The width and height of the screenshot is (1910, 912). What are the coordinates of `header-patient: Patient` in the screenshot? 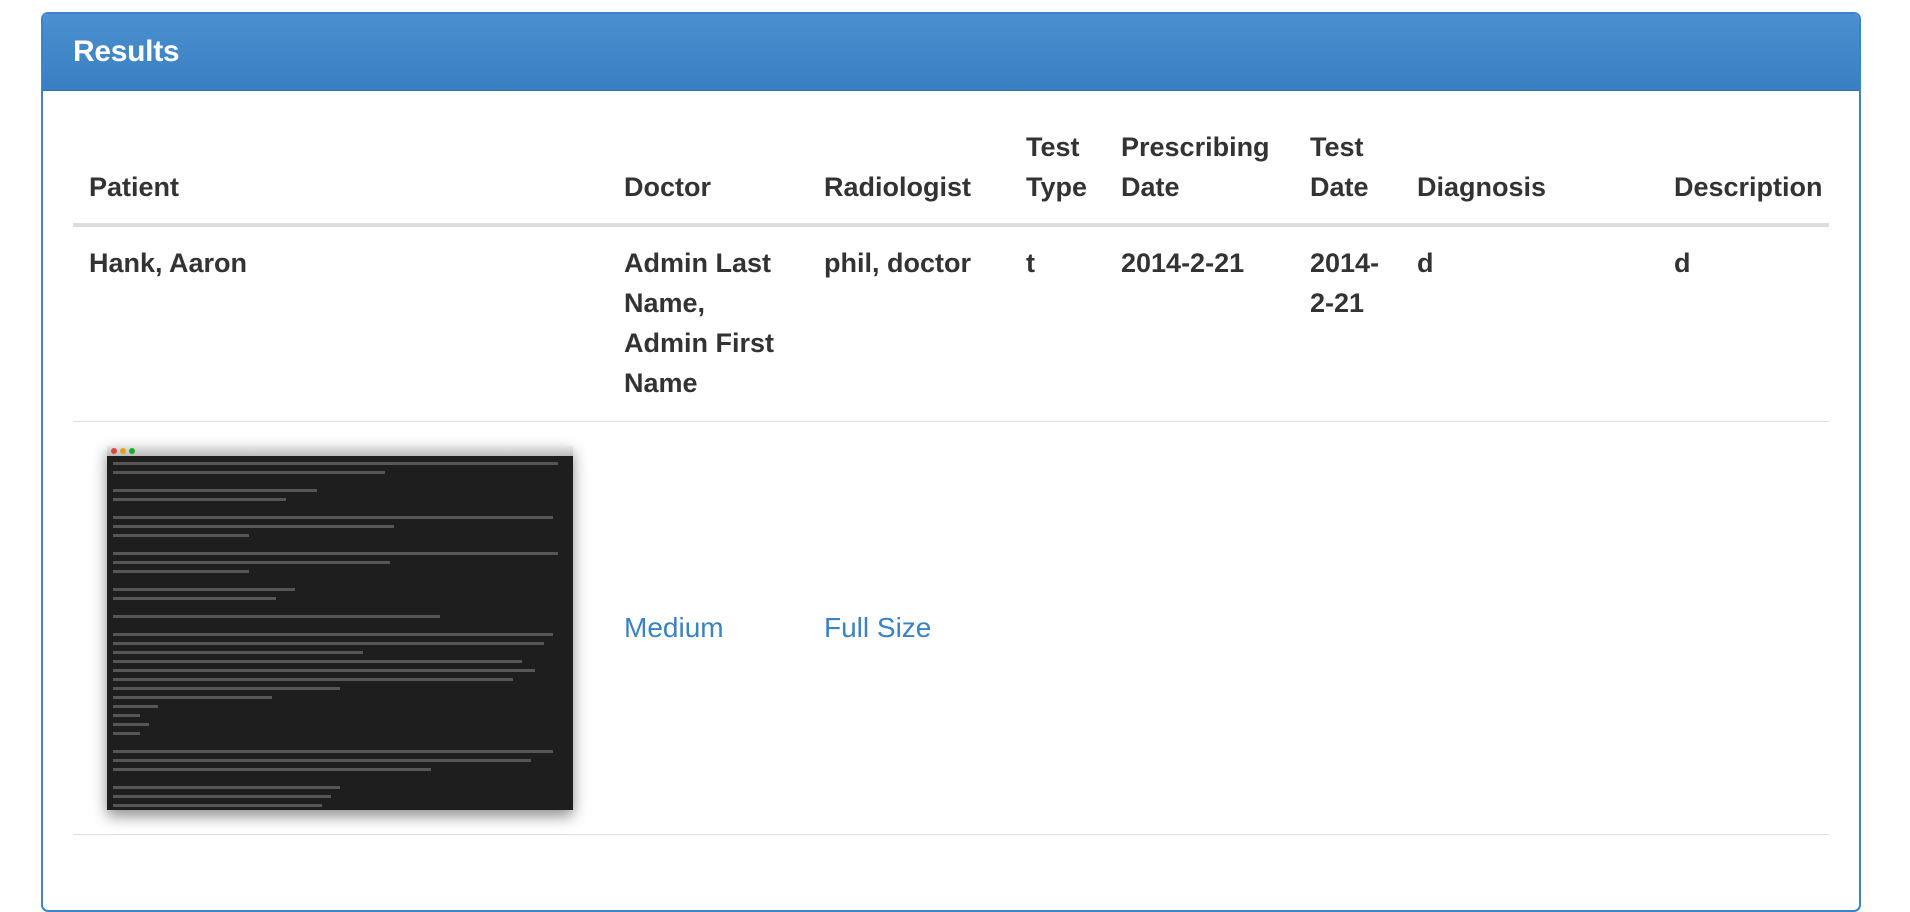 It's located at (340, 177).